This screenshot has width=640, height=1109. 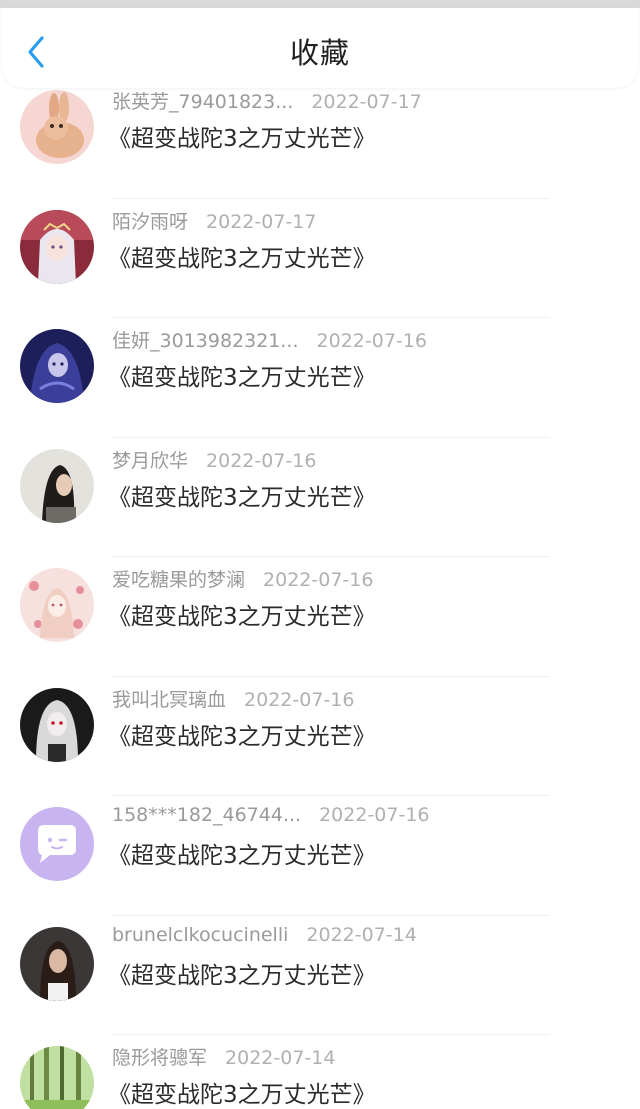 I want to click on list-item: 梦月欣华 2022-07-16 《超变战陀3之万丈光芒》, so click(x=320, y=497).